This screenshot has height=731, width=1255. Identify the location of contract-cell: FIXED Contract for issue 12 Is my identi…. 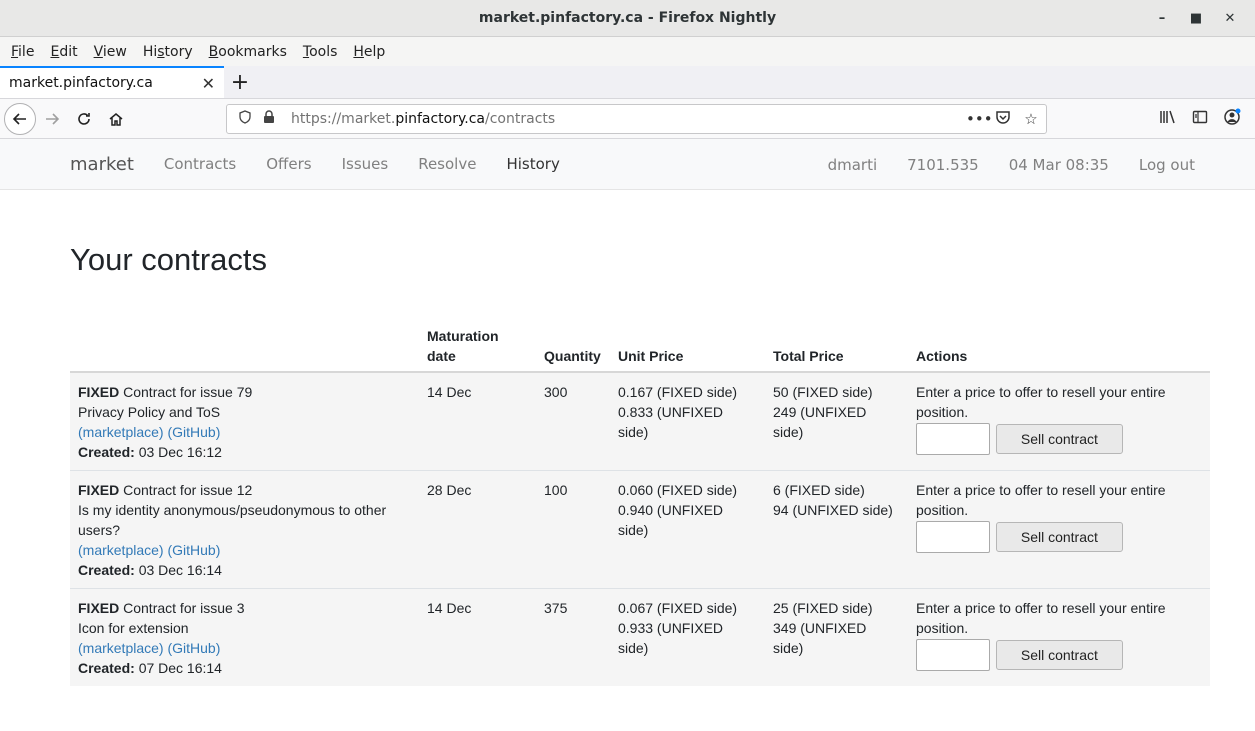
(244, 529).